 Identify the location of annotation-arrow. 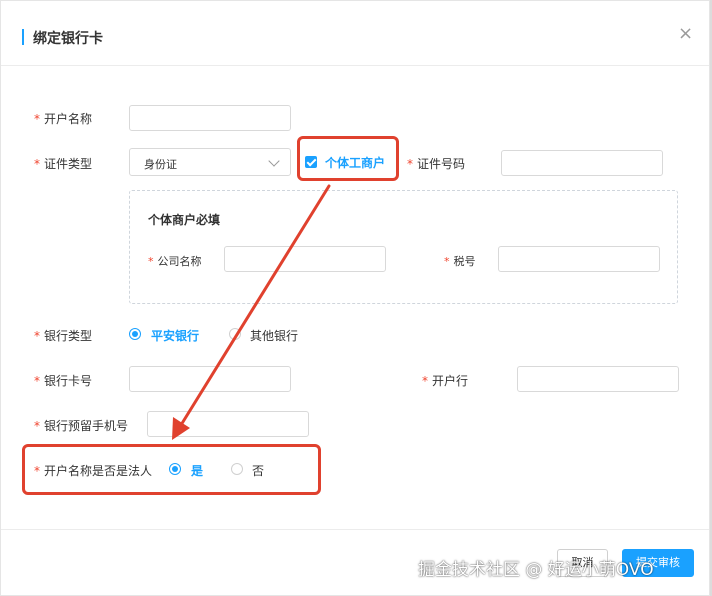
(251, 312).